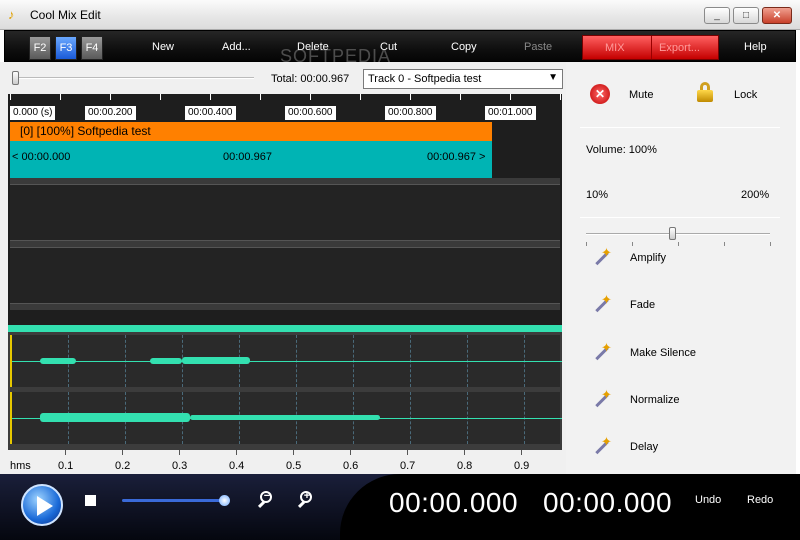  I want to click on mix-export-divider, so click(651, 47).